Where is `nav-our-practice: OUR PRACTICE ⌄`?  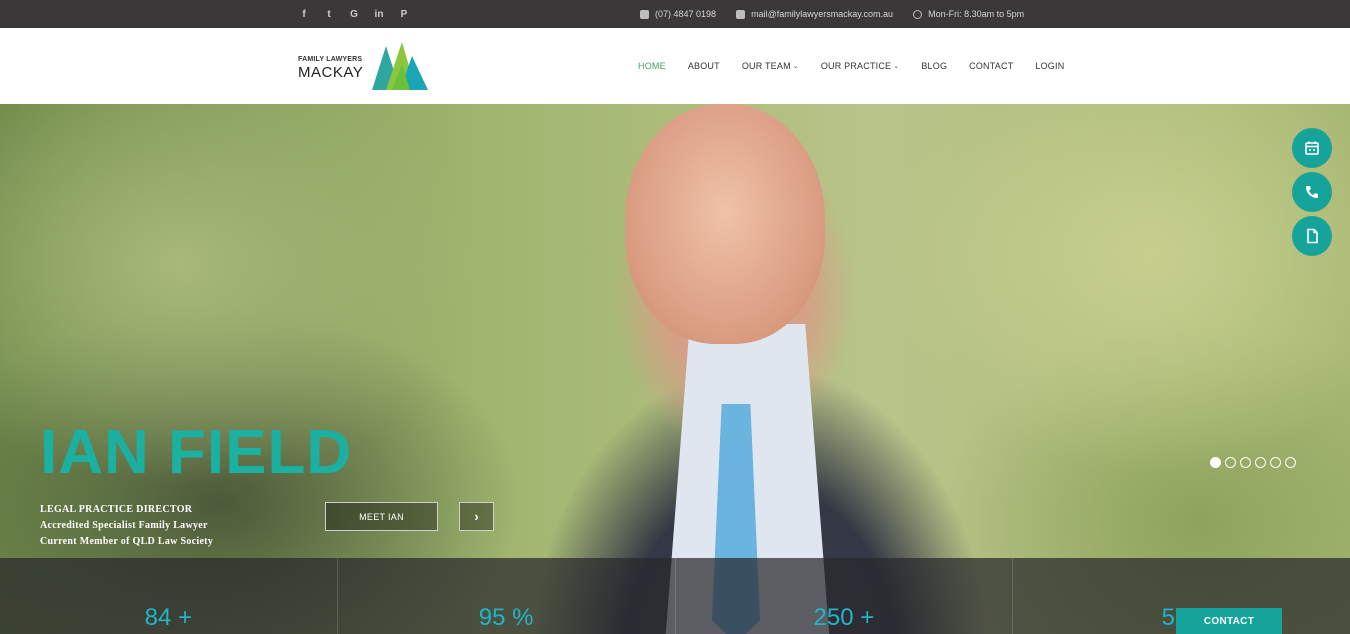 nav-our-practice: OUR PRACTICE ⌄ is located at coordinates (860, 66).